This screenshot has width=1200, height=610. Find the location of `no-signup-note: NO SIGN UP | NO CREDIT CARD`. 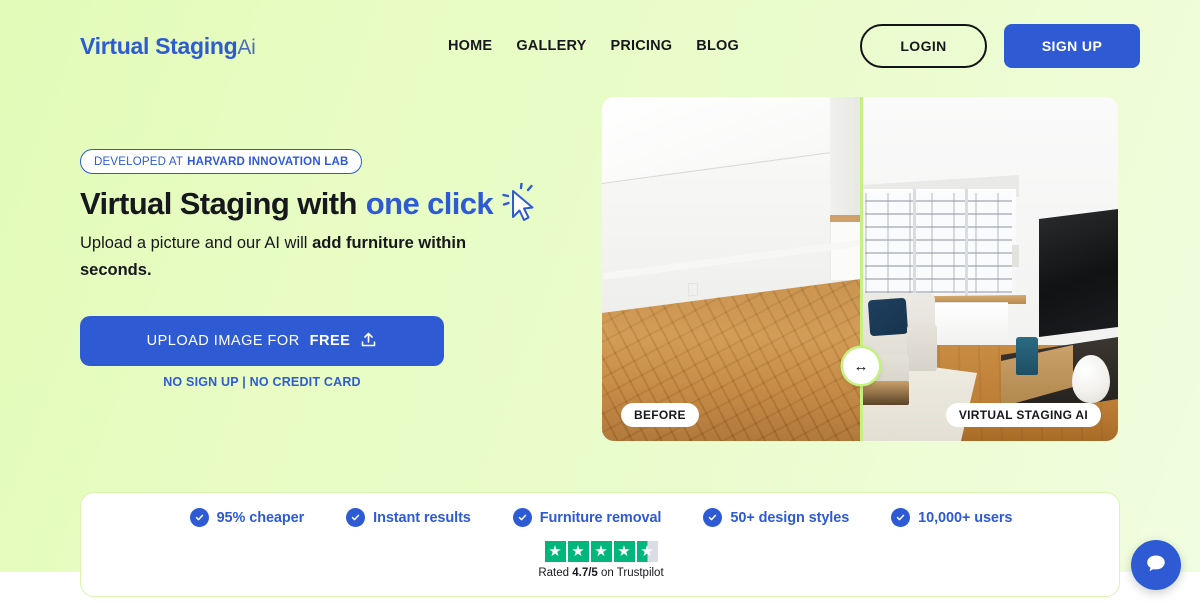

no-signup-note: NO SIGN UP | NO CREDIT CARD is located at coordinates (262, 382).